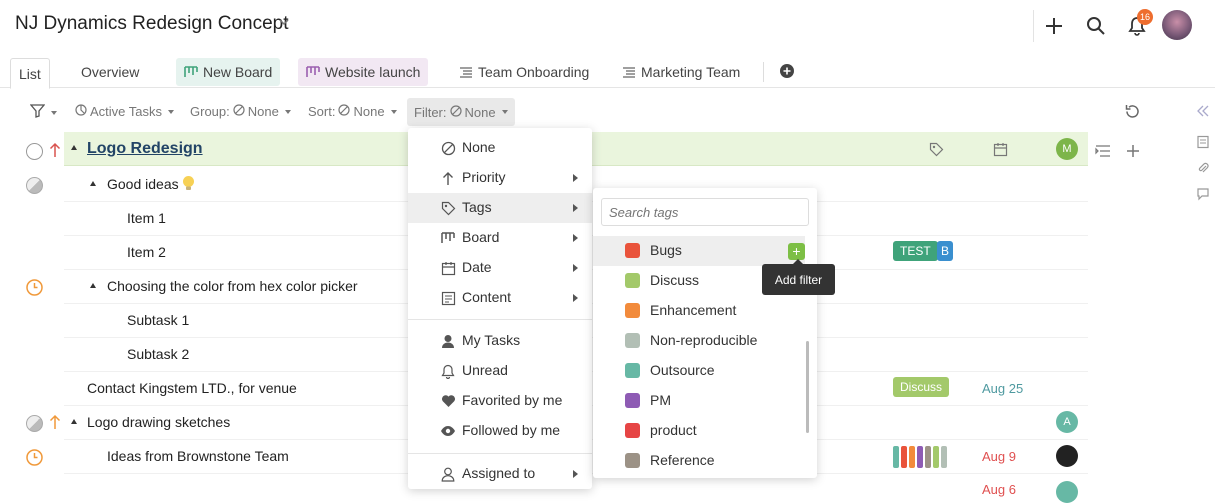  Describe the element at coordinates (787, 73) in the screenshot. I see `add-tab-icon` at that location.